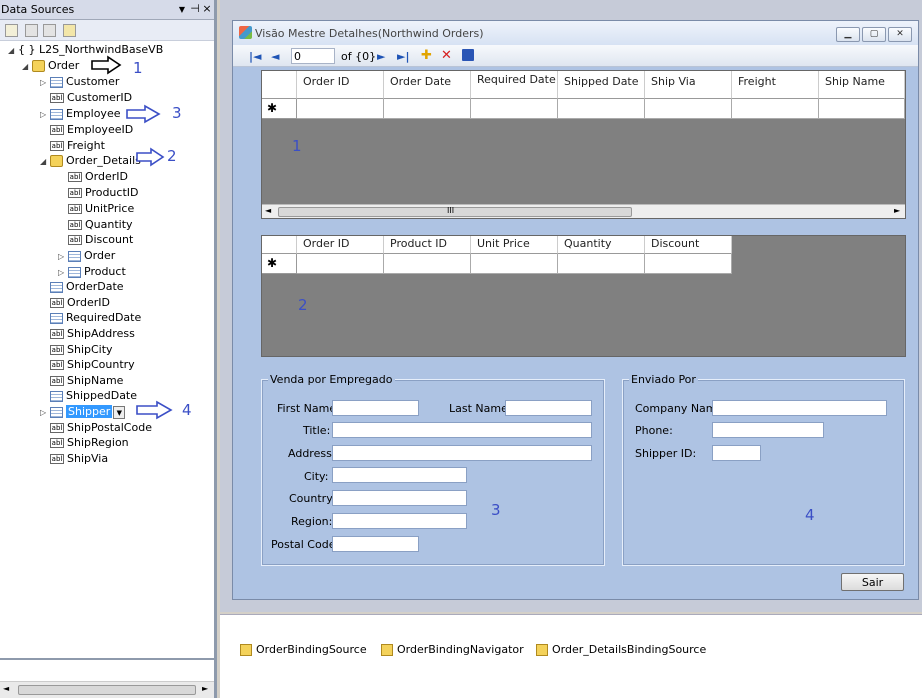  Describe the element at coordinates (900, 34) in the screenshot. I see `close-button: ✕` at that location.